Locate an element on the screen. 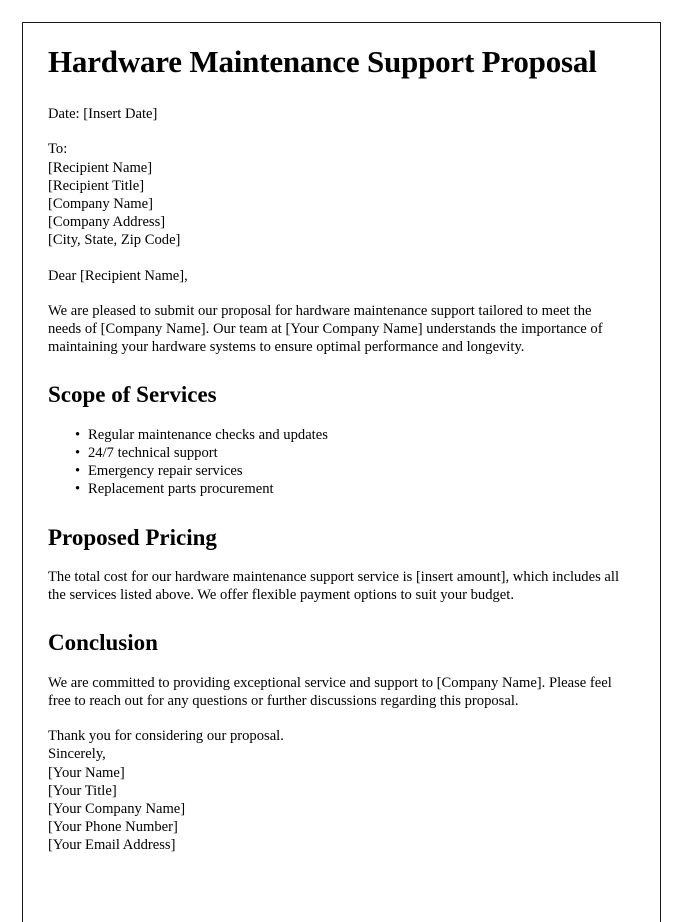 This screenshot has width=700, height=922. sign-off-line: Sincerely, is located at coordinates (77, 754).